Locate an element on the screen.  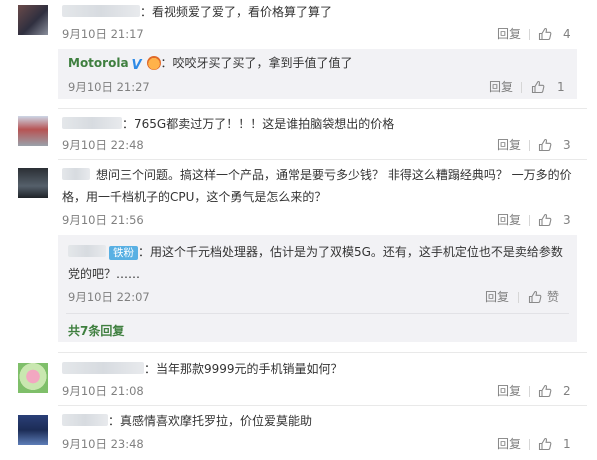
reply-text-line: Motorola V ：咬咬牙买了买了，拿到手值了值了 is located at coordinates (210, 63).